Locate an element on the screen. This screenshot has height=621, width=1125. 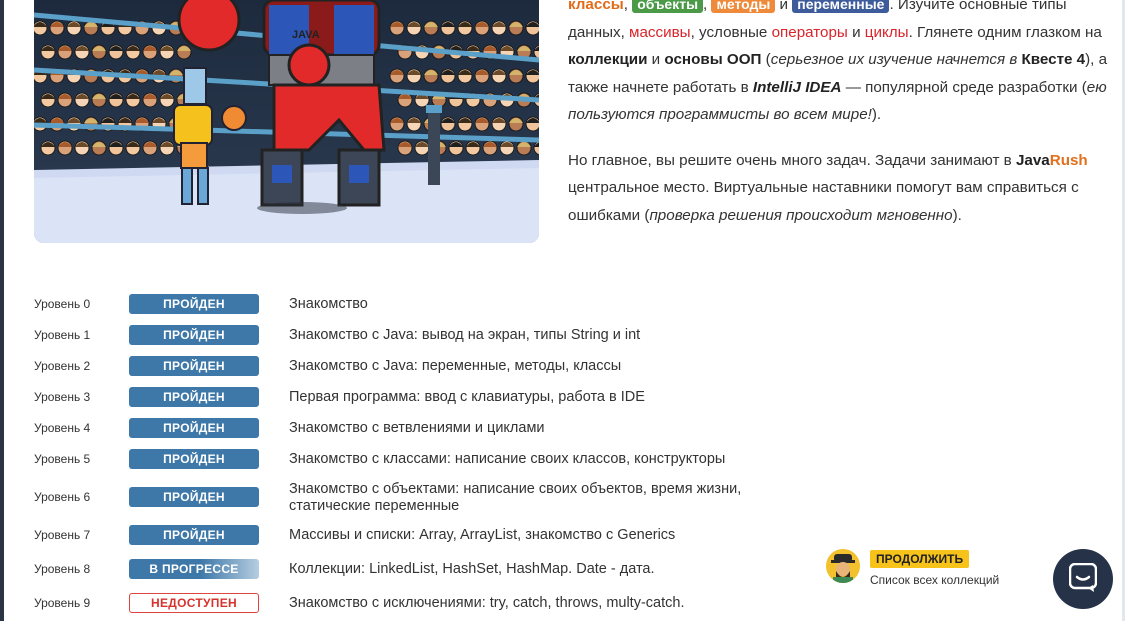
mentor-avatar-icon is located at coordinates (843, 566).